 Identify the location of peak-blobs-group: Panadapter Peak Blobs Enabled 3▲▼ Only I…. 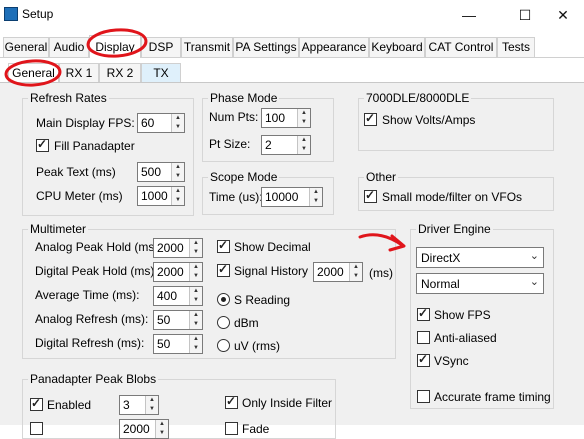
(179, 405).